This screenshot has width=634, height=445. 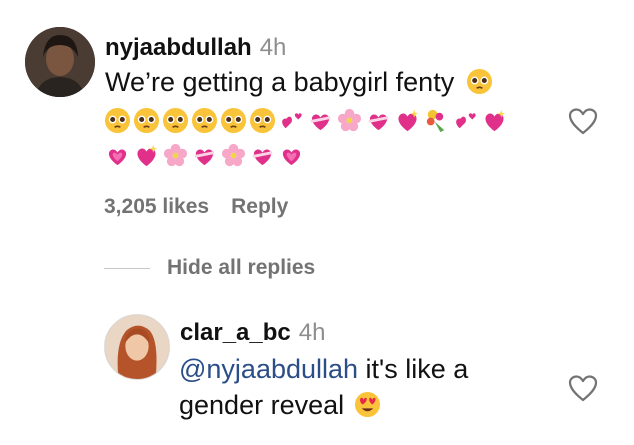 What do you see at coordinates (413, 369) in the screenshot?
I see `reply-text-line1: it's like a` at bounding box center [413, 369].